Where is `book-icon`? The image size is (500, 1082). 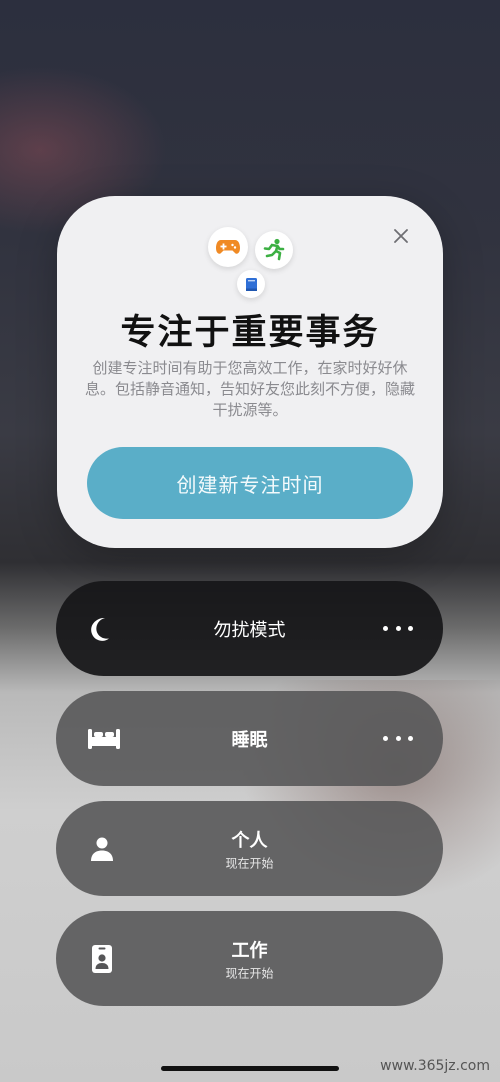
book-icon is located at coordinates (251, 284).